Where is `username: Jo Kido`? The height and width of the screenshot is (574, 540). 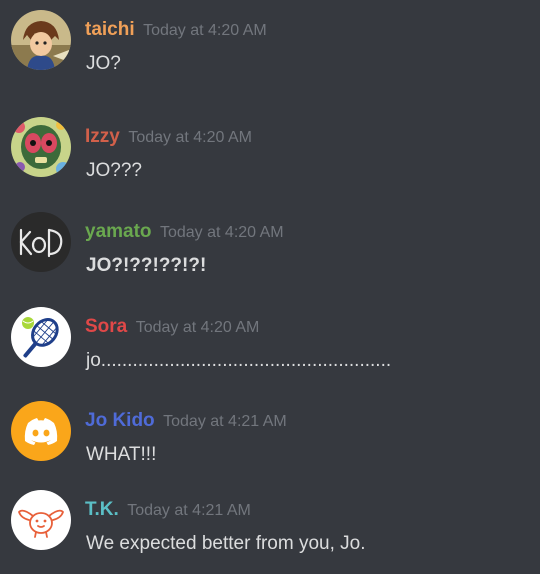
username: Jo Kido is located at coordinates (120, 420).